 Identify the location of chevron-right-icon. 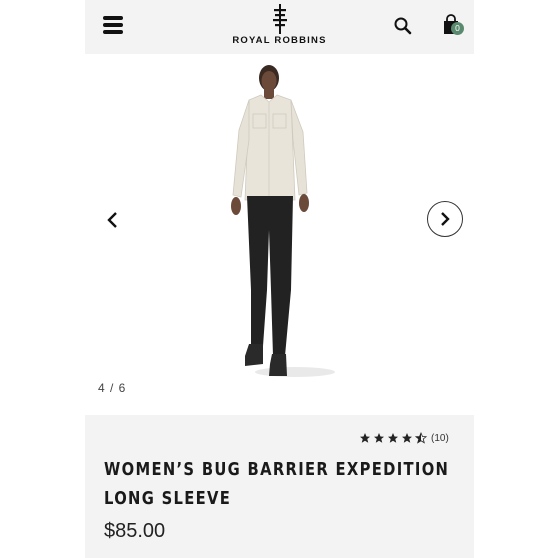
(445, 219).